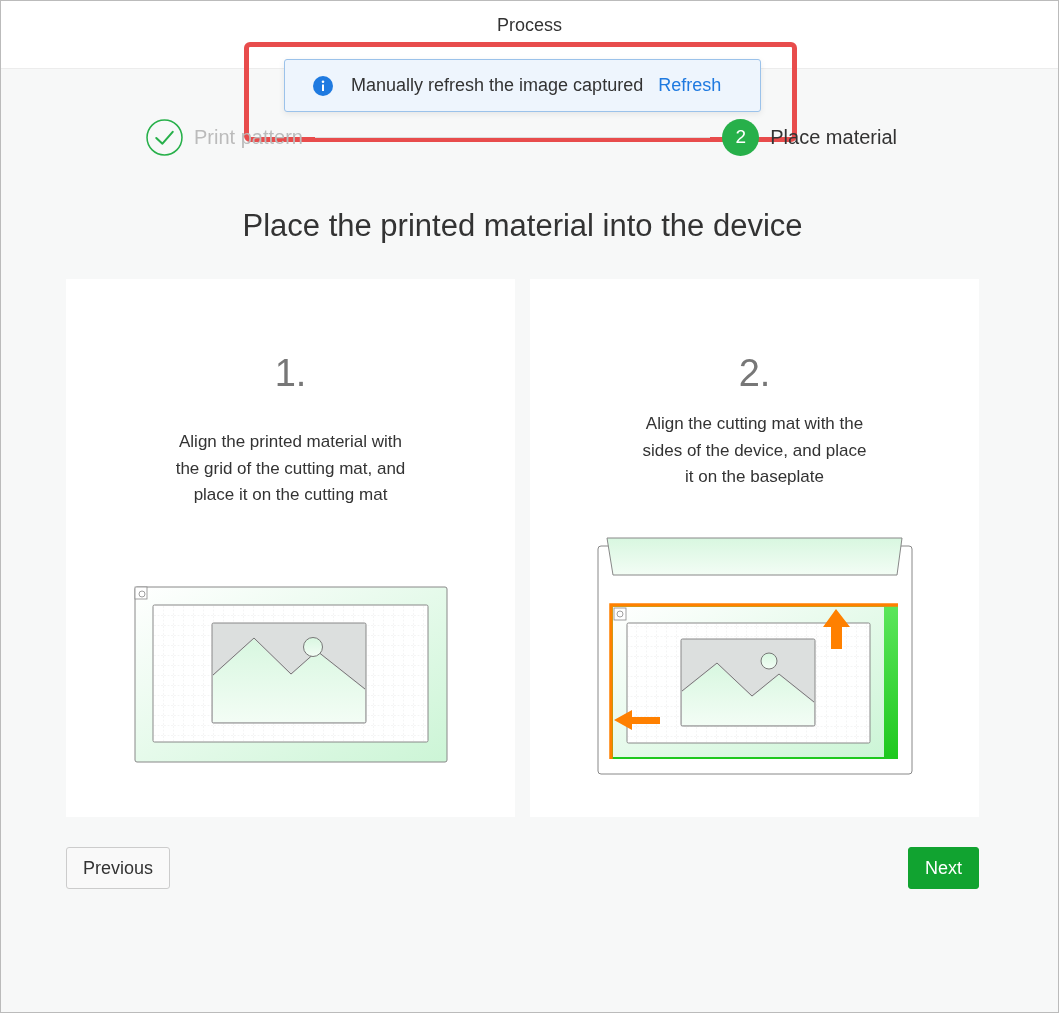 The image size is (1059, 1013). Describe the element at coordinates (529, 26) in the screenshot. I see `window-title: Process` at that location.